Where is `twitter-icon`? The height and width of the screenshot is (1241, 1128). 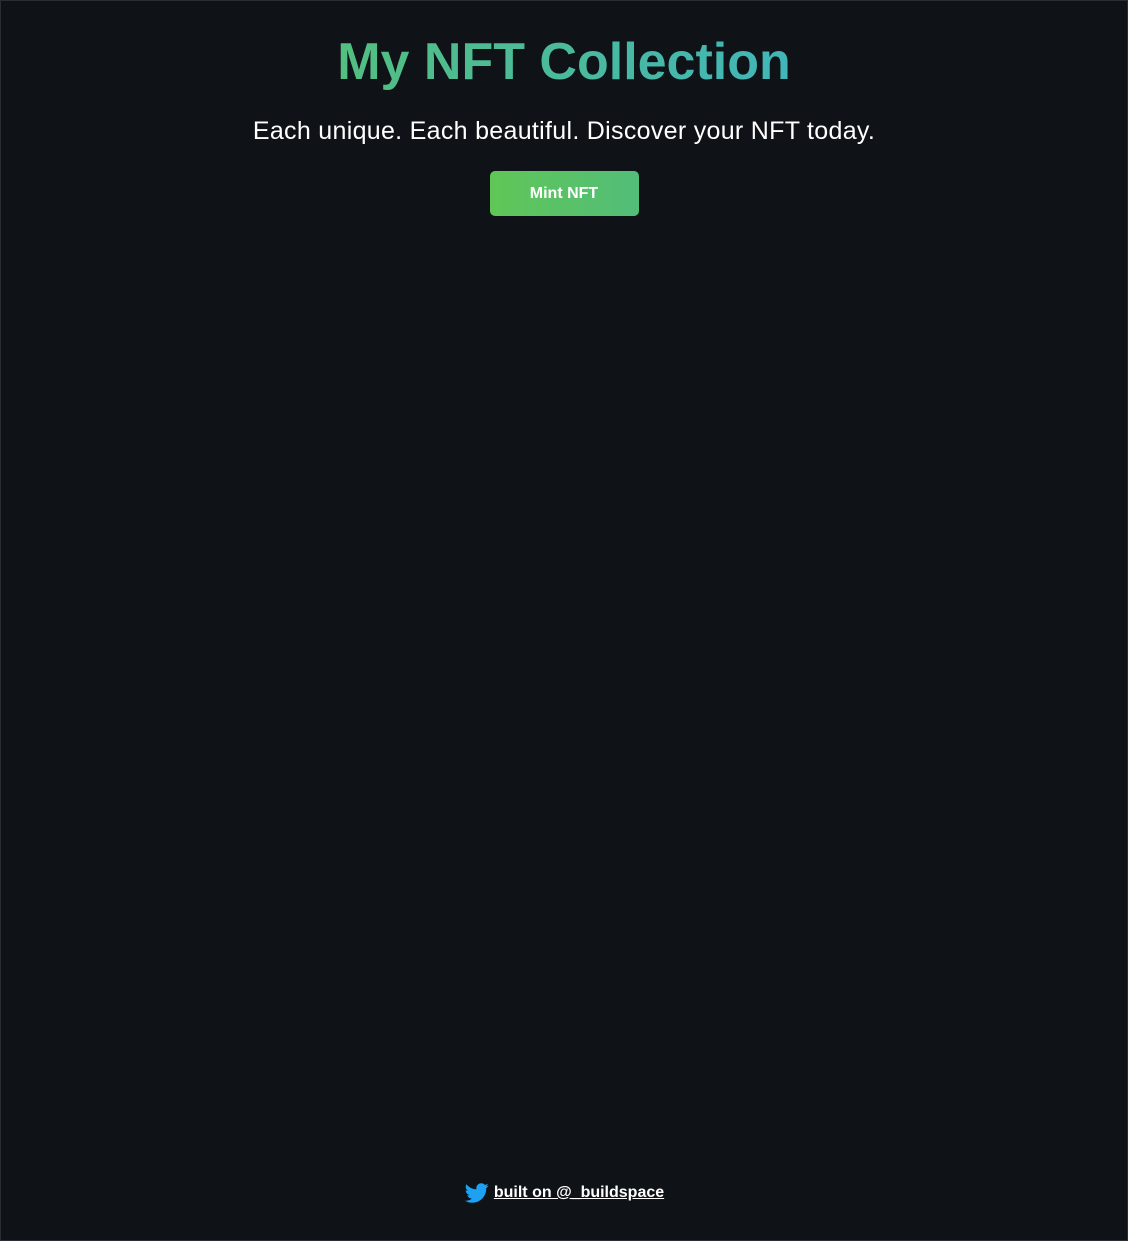 twitter-icon is located at coordinates (476, 1193).